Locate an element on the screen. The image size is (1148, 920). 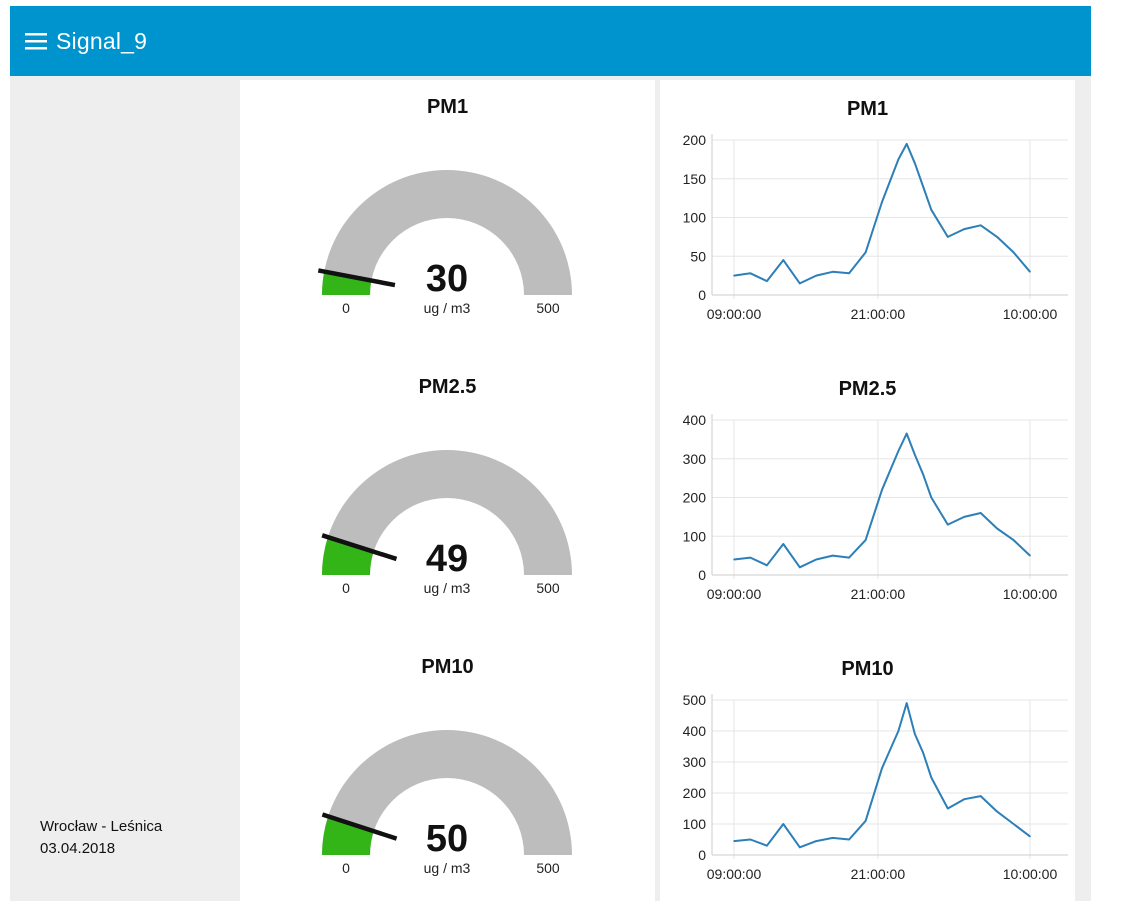
gauge-panel-pm25: PM2.5 49 ug / m3 0 500 is located at coordinates (447, 500).